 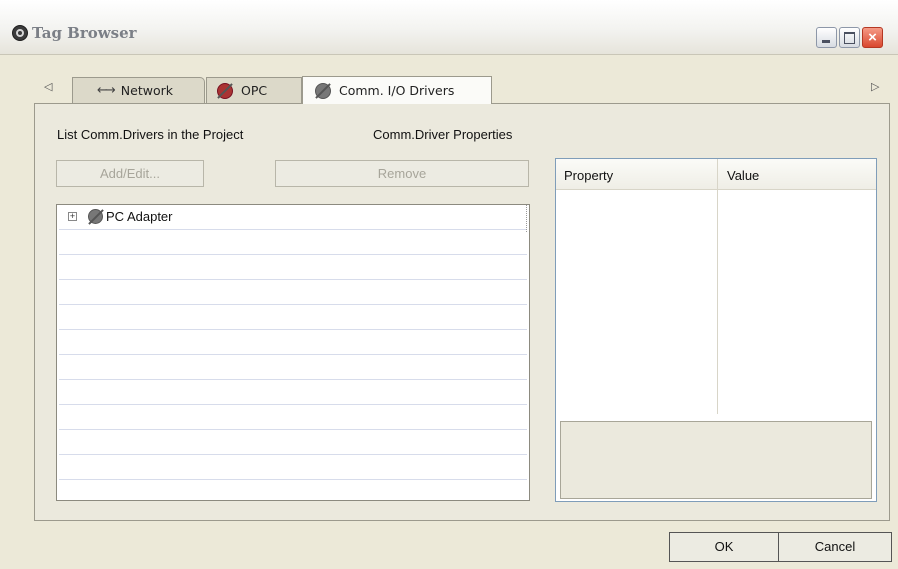 I want to click on maximize-button, so click(x=849, y=37).